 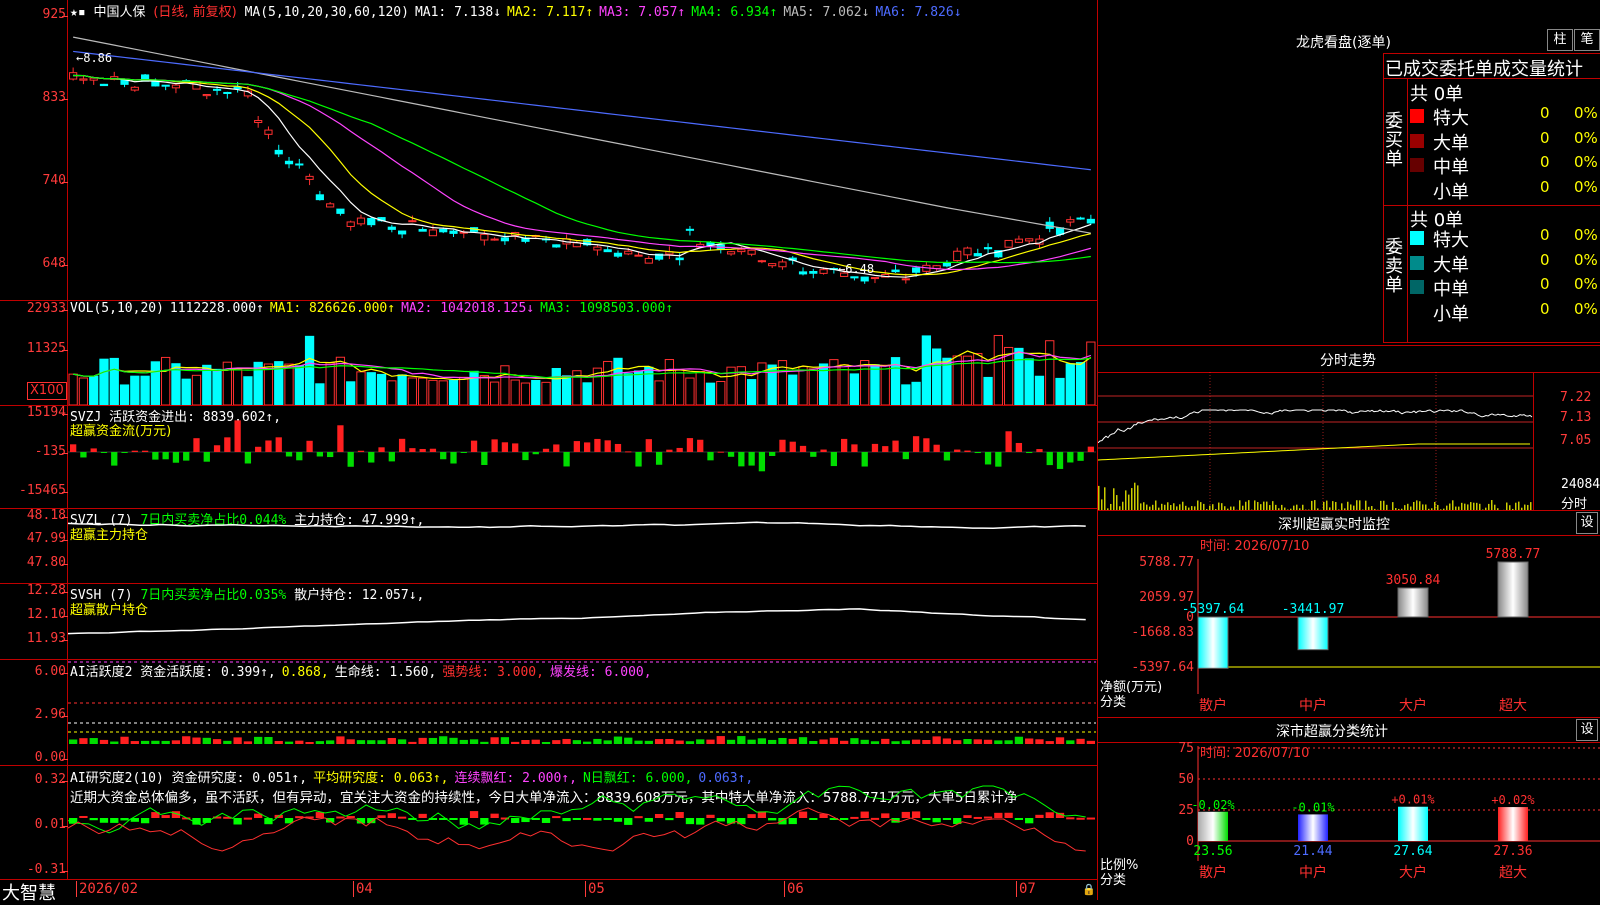 I want to click on intraday-chart, so click(x=1349, y=441).